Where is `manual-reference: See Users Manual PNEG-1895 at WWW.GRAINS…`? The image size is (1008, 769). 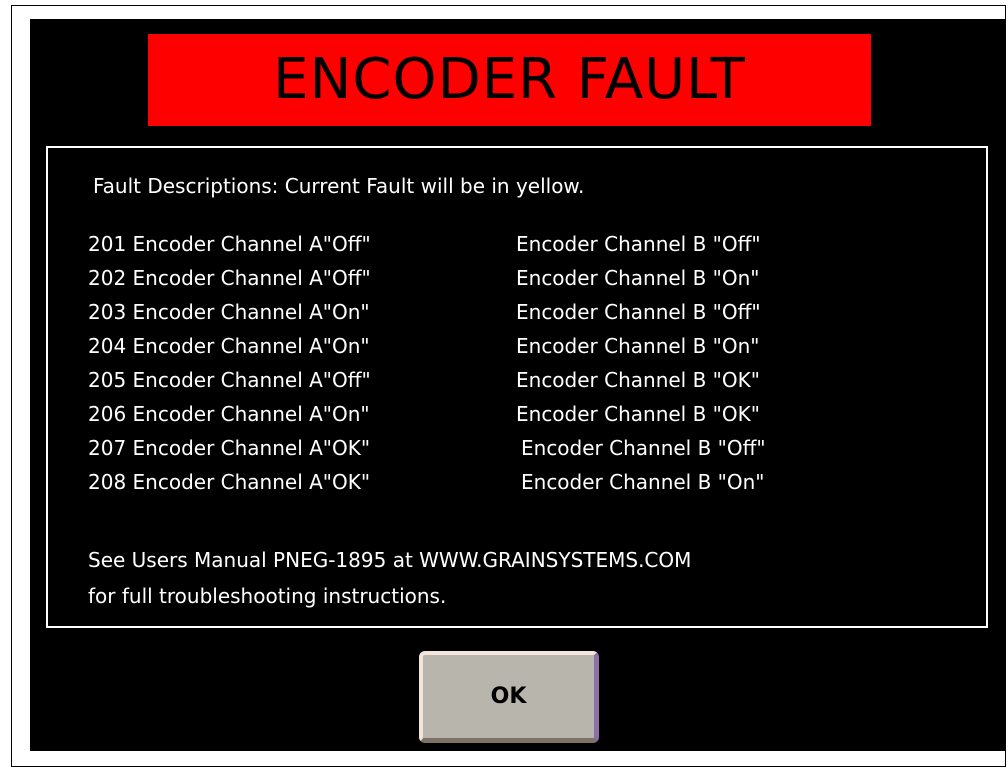 manual-reference: See Users Manual PNEG-1895 at WWW.GRAINS… is located at coordinates (389, 578).